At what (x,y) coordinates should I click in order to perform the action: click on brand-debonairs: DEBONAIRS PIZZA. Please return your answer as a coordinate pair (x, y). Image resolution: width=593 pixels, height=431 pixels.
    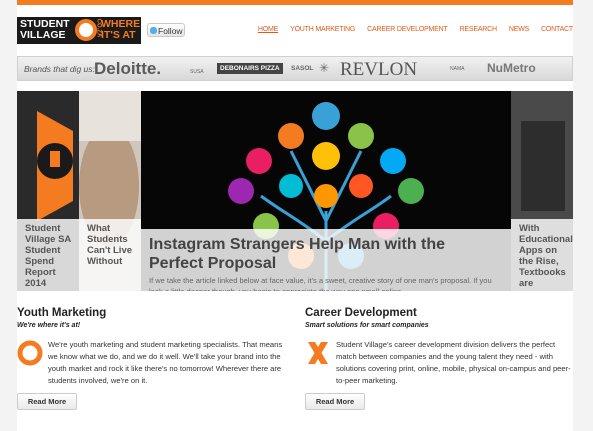
    Looking at the image, I should click on (250, 68).